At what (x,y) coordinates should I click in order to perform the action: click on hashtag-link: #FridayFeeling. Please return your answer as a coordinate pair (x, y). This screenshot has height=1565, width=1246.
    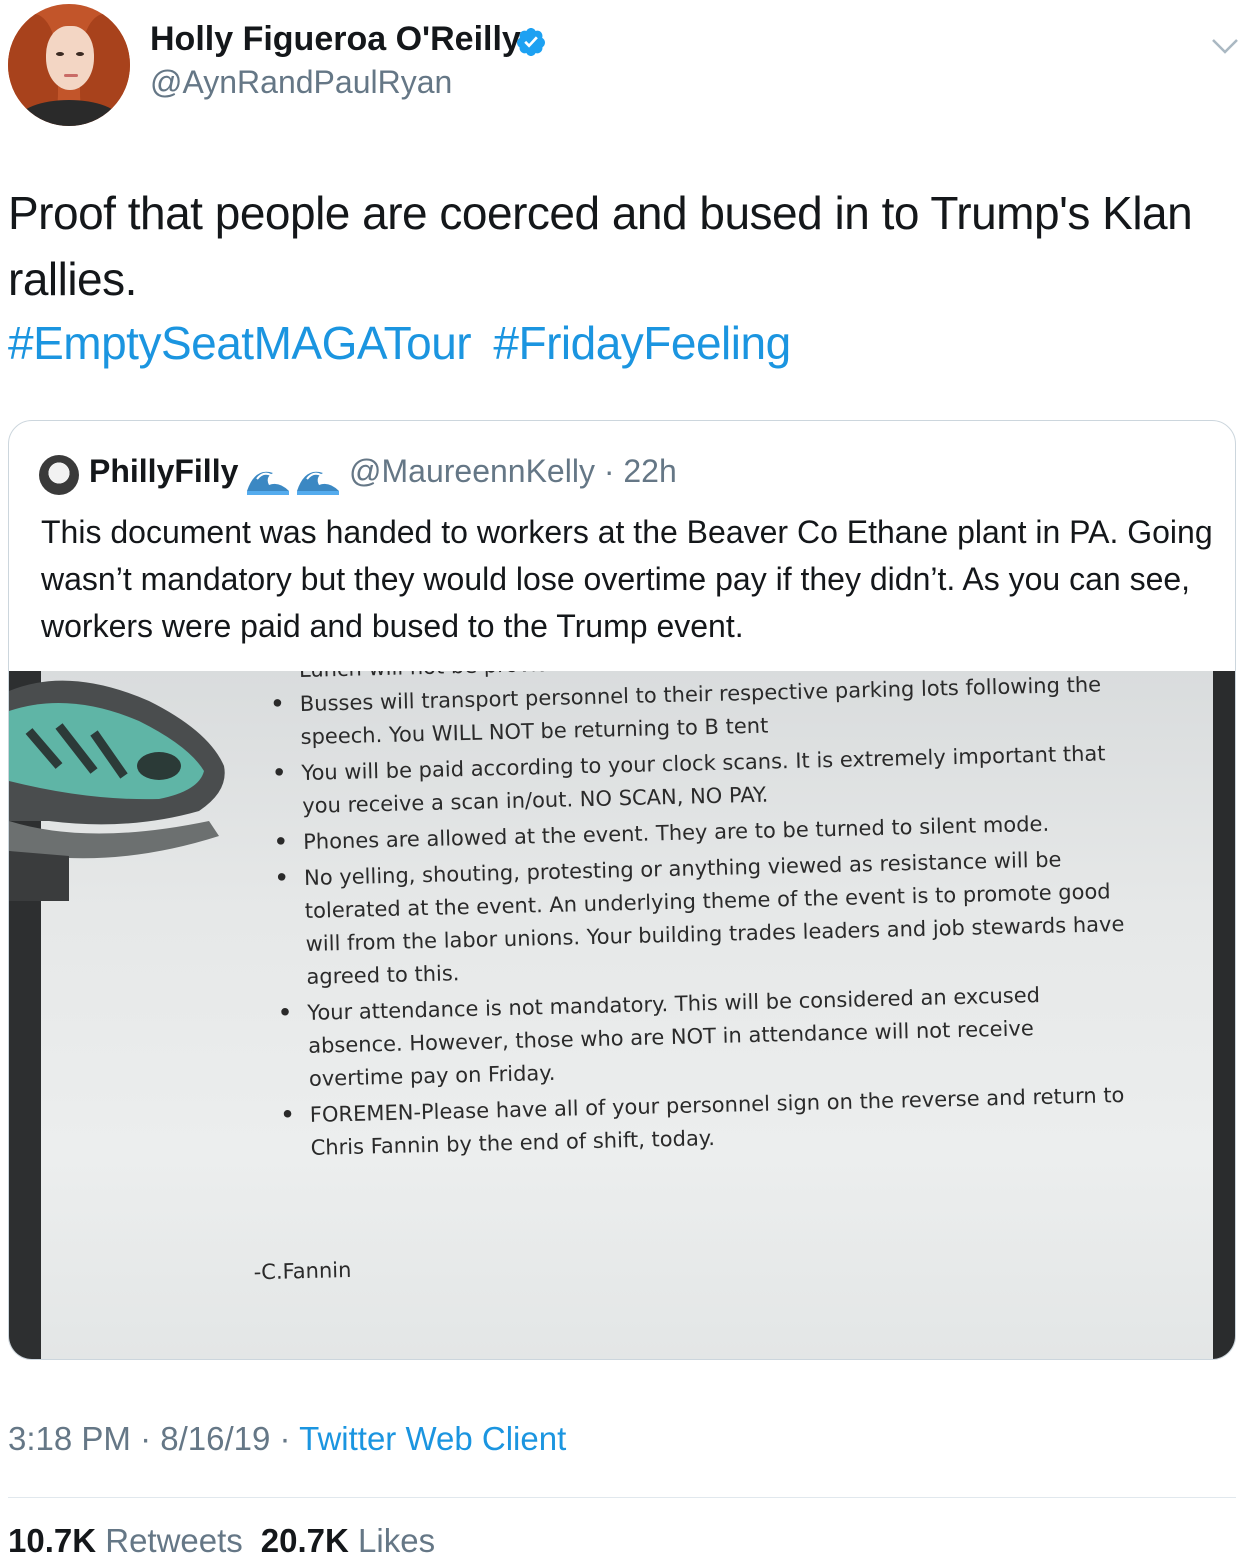
    Looking at the image, I should click on (642, 343).